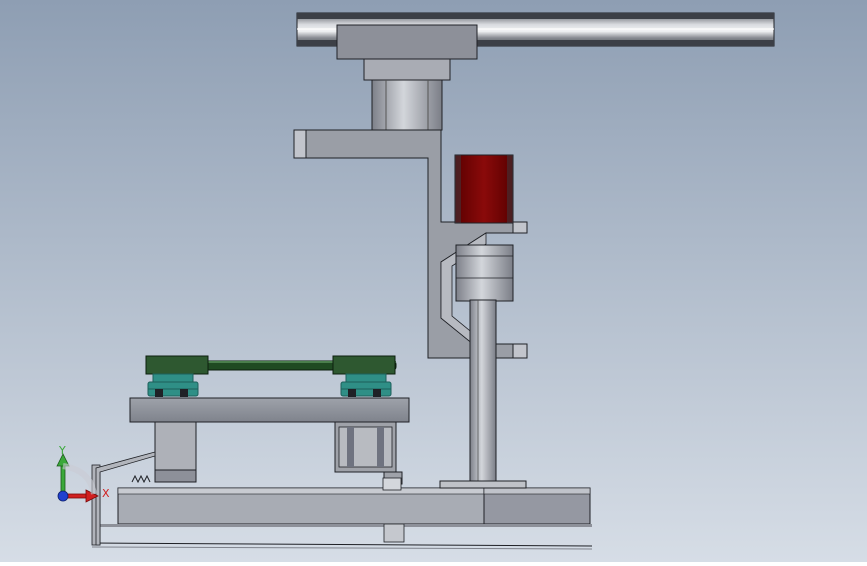  What do you see at coordinates (63, 496) in the screenshot?
I see `triad-z-axis` at bounding box center [63, 496].